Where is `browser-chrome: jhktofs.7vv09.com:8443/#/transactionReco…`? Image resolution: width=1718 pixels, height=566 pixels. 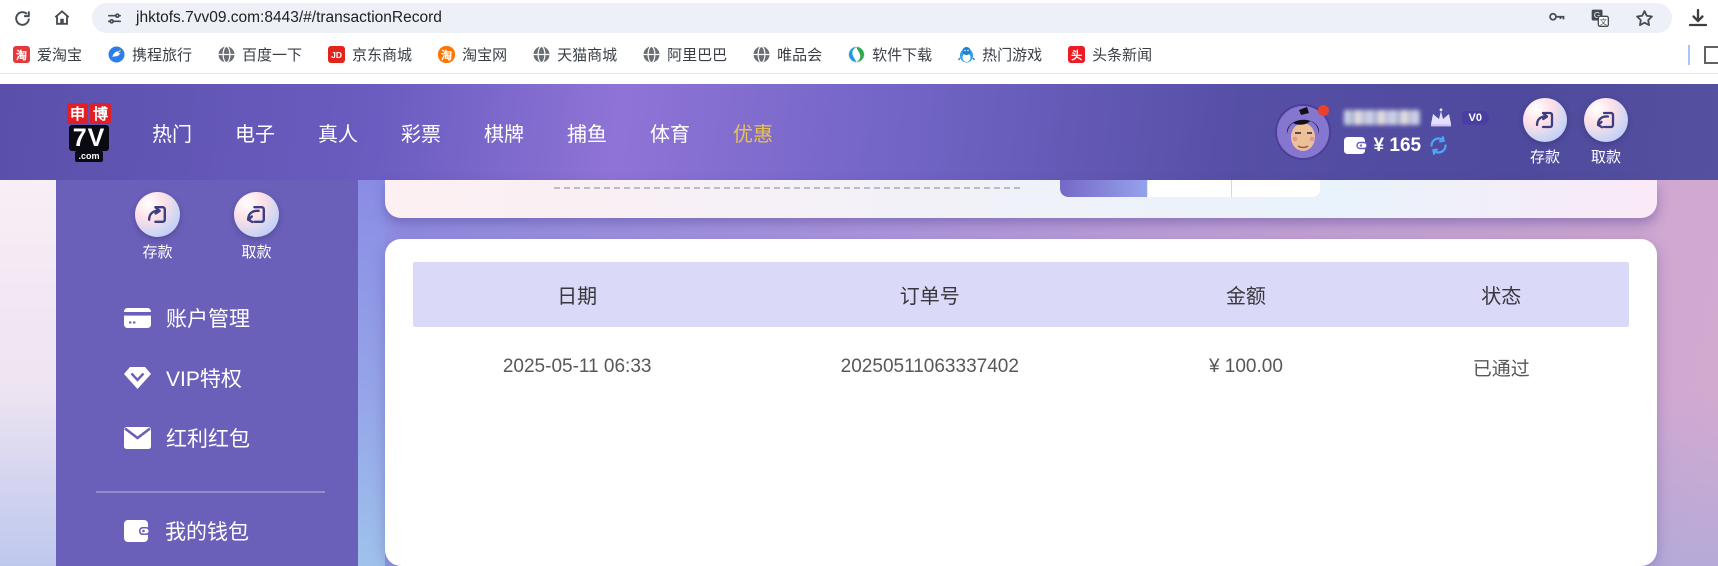 browser-chrome: jhktofs.7vv09.com:8443/#/transactionReco… is located at coordinates (859, 42).